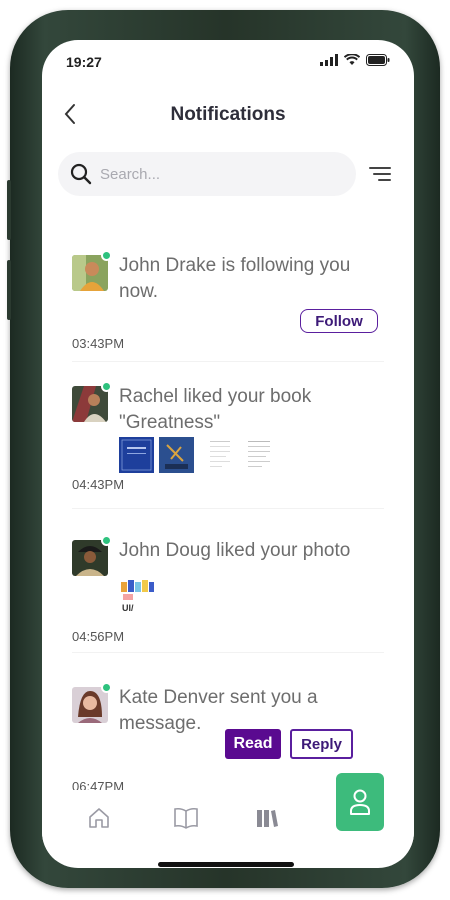 The height and width of the screenshot is (900, 450). Describe the element at coordinates (235, 278) in the screenshot. I see `notification-text: John Drake is following you now.` at that location.